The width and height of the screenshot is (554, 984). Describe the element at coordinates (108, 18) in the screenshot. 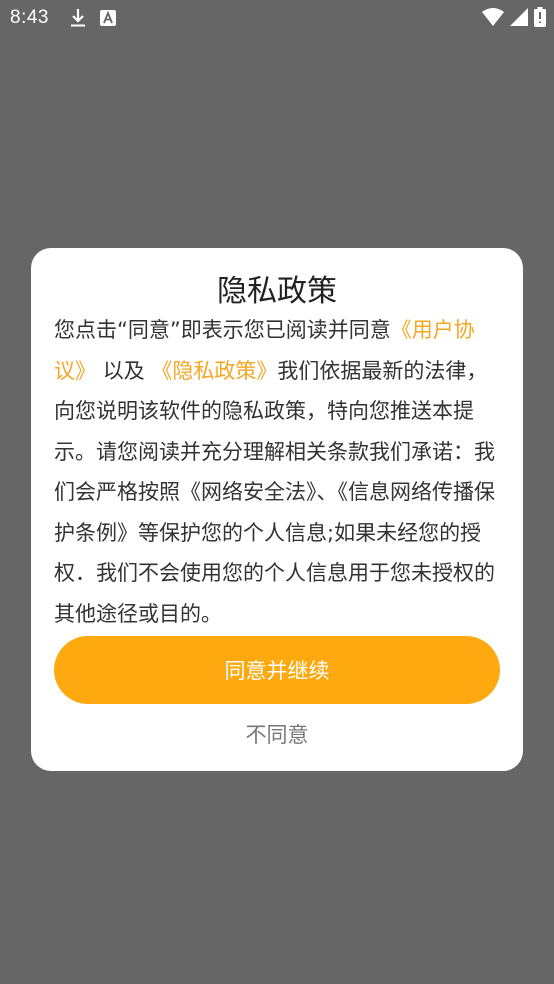

I see `font-a-icon` at that location.